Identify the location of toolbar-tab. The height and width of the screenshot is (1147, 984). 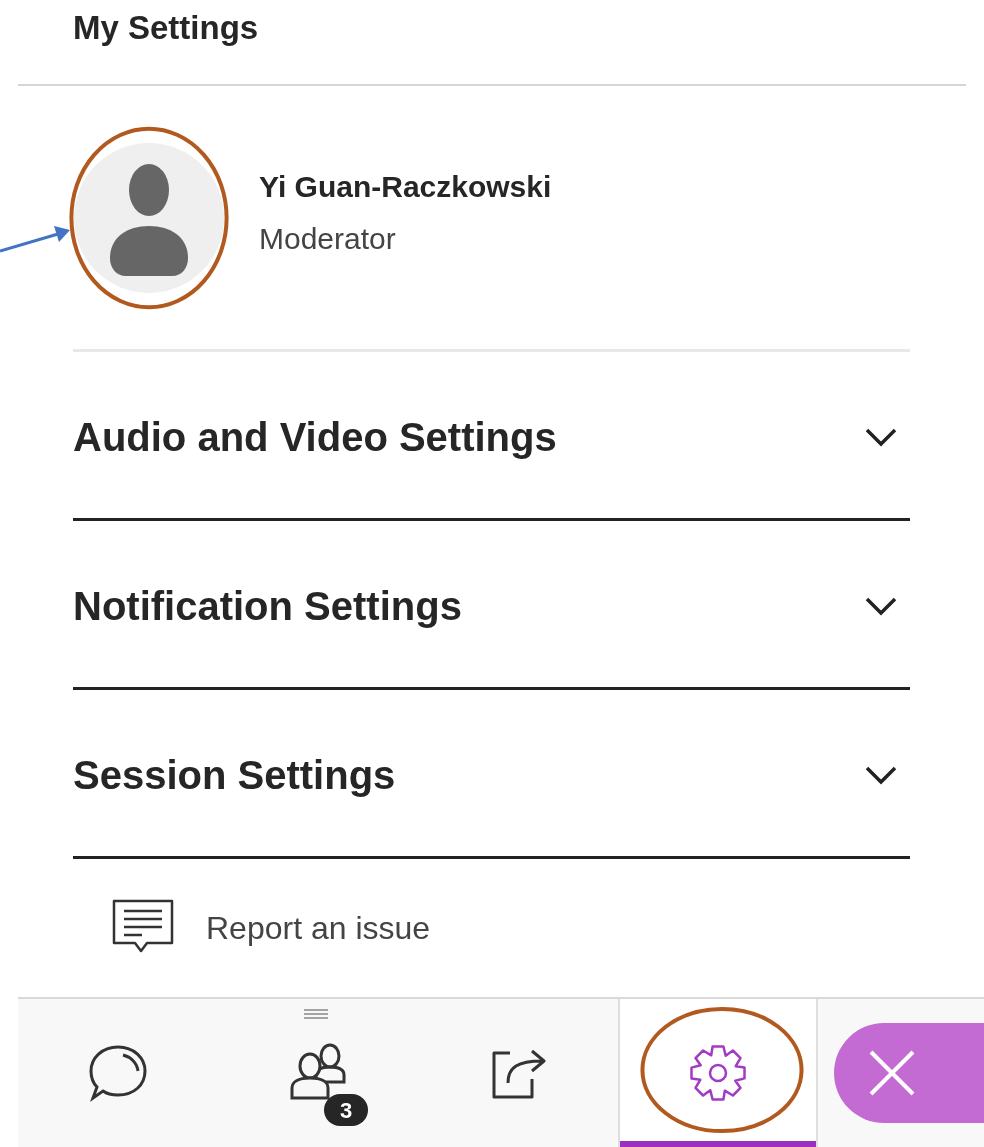
(718, 1073).